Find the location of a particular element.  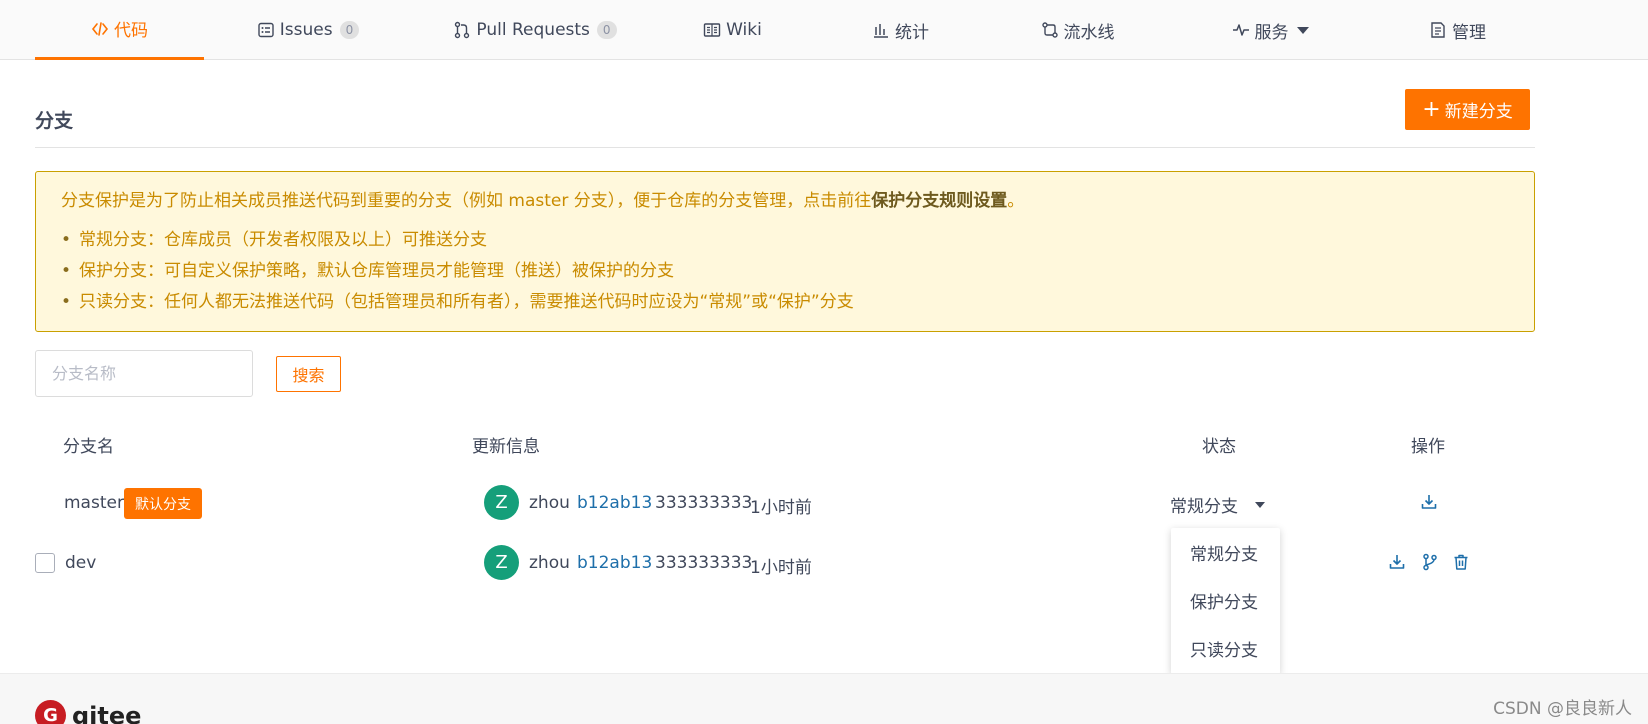

row-checkbox is located at coordinates (45, 563).